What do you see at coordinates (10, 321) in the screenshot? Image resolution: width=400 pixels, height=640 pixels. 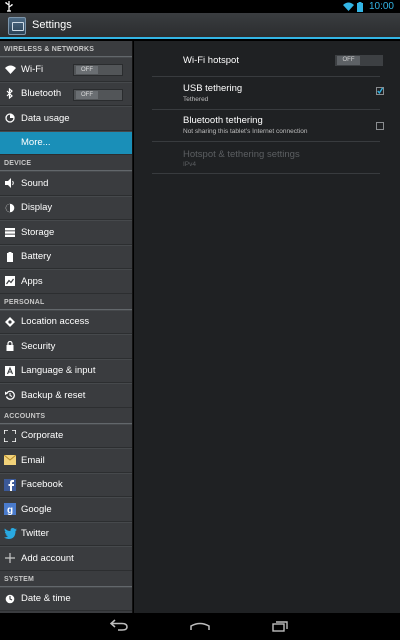 I see `location-icon` at bounding box center [10, 321].